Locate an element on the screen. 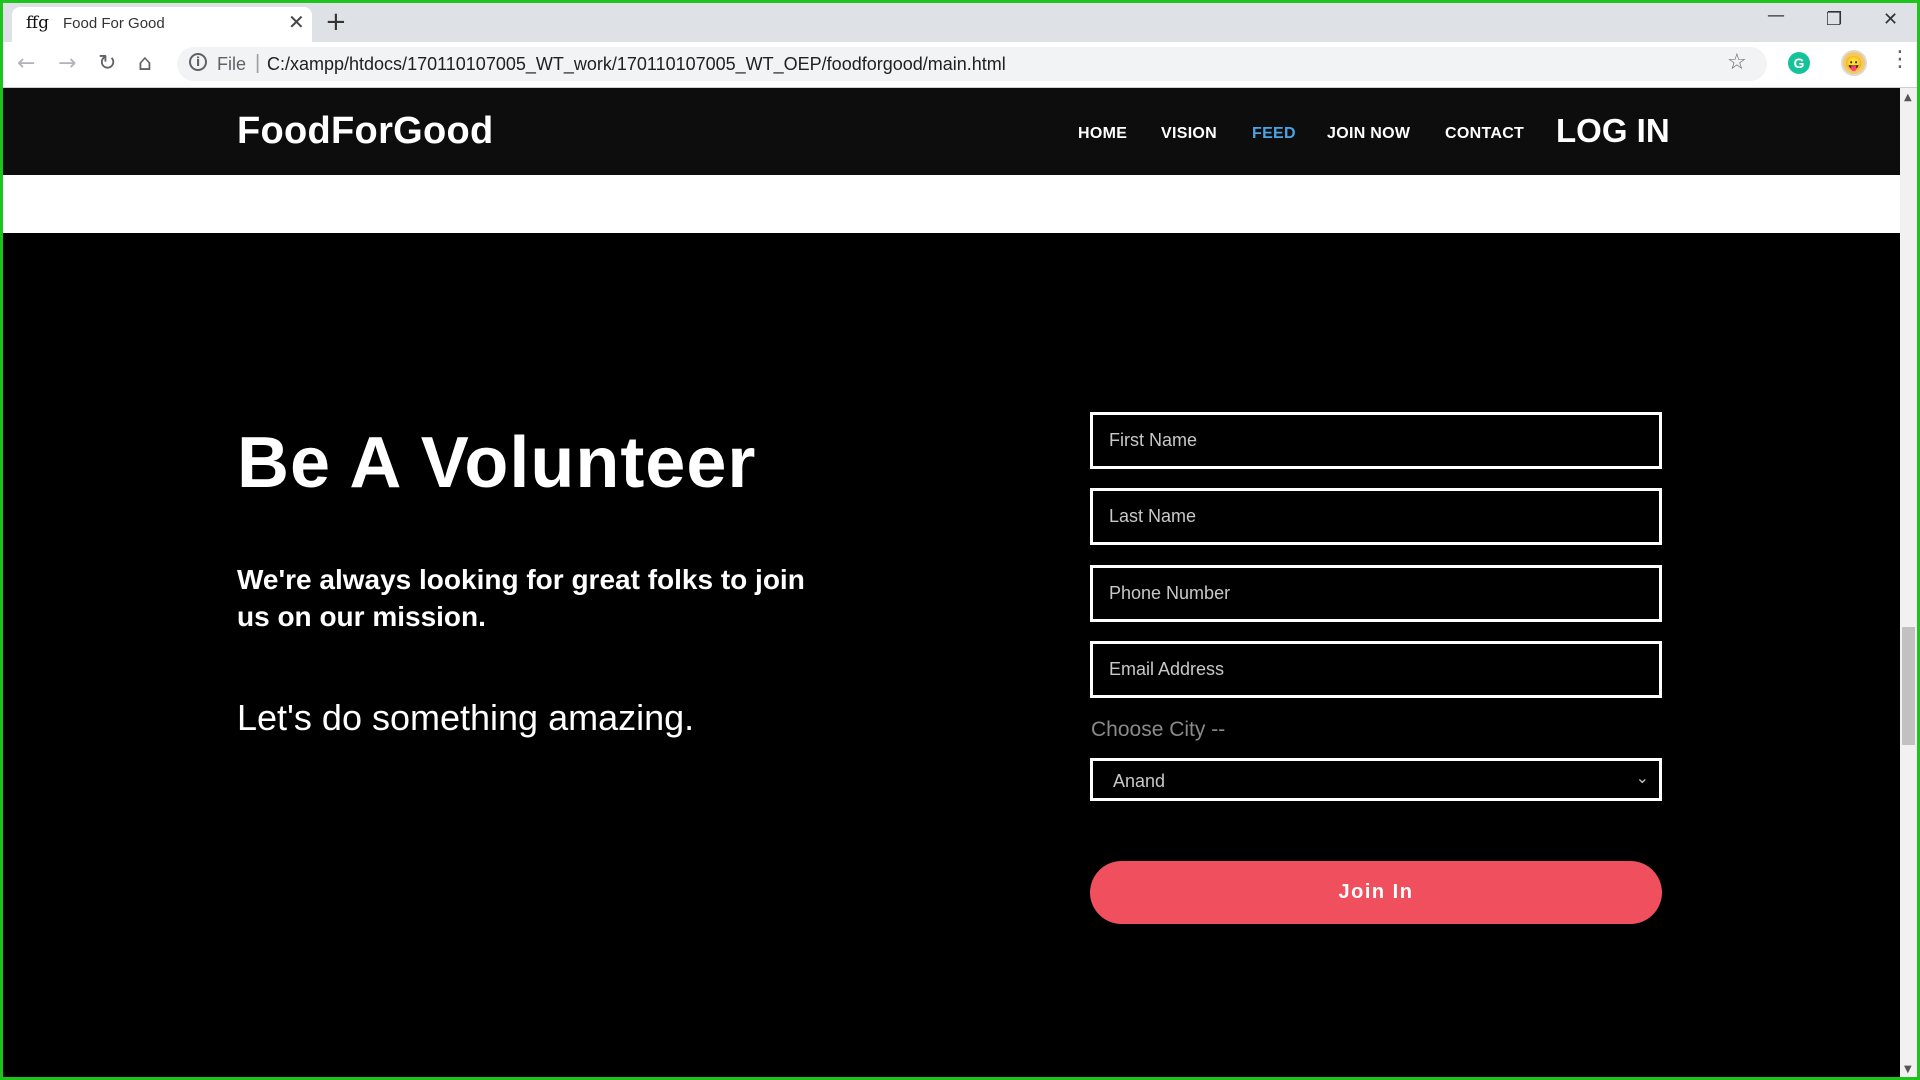 This screenshot has width=1920, height=1080. home-icon: ⌂ is located at coordinates (145, 63).